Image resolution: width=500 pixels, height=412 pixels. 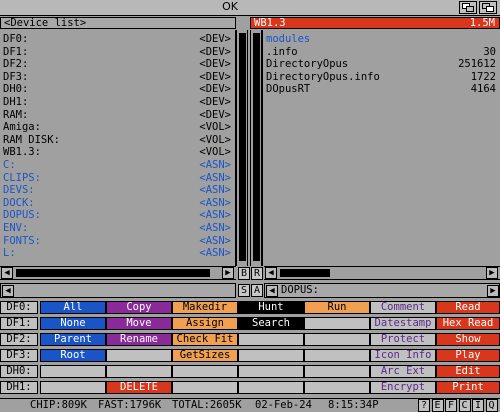 What do you see at coordinates (139, 323) in the screenshot?
I see `move-button: Move` at bounding box center [139, 323].